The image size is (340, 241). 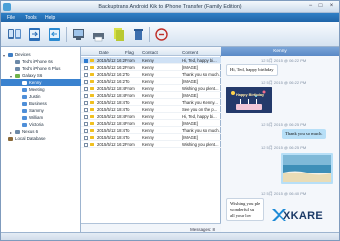 What do you see at coordinates (161, 34) in the screenshot?
I see `restore-icon` at bounding box center [161, 34].